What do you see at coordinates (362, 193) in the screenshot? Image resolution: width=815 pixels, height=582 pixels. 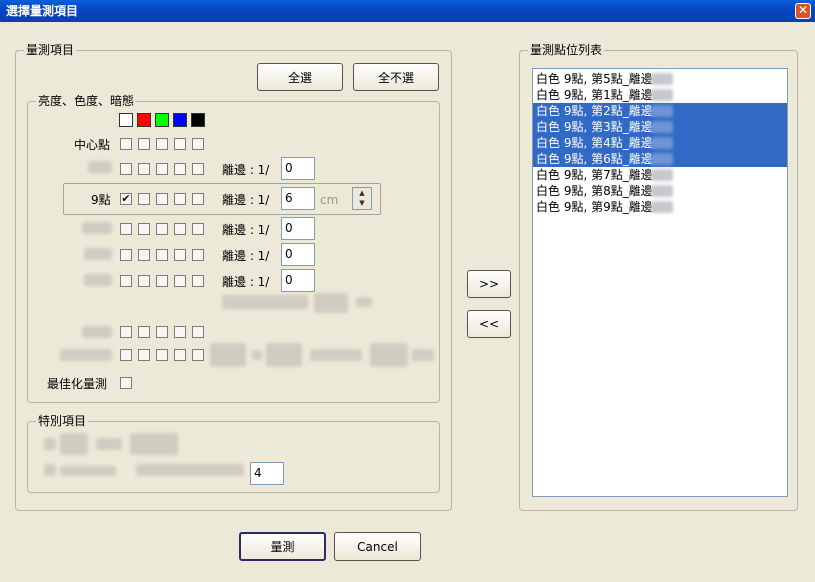 I see `spinner-up-icon: ▲` at bounding box center [362, 193].